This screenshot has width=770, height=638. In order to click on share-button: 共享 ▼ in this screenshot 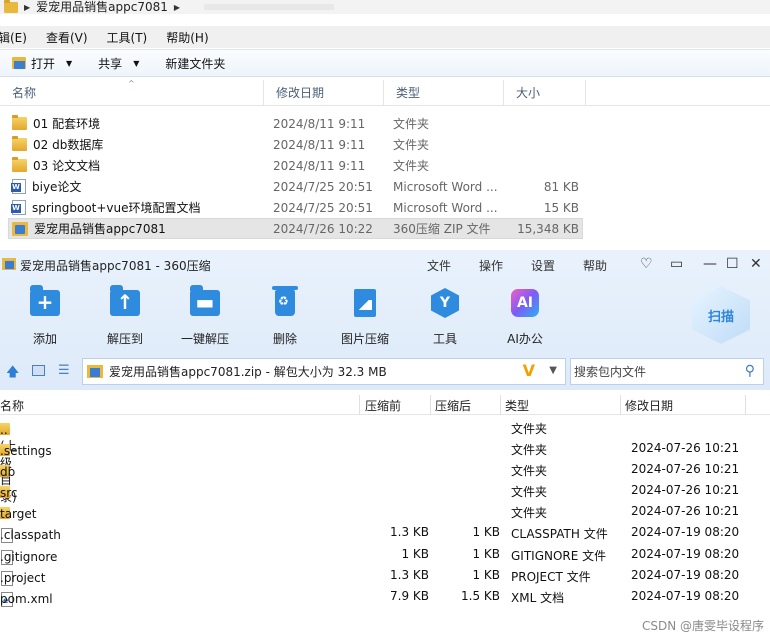, I will do `click(118, 63)`.